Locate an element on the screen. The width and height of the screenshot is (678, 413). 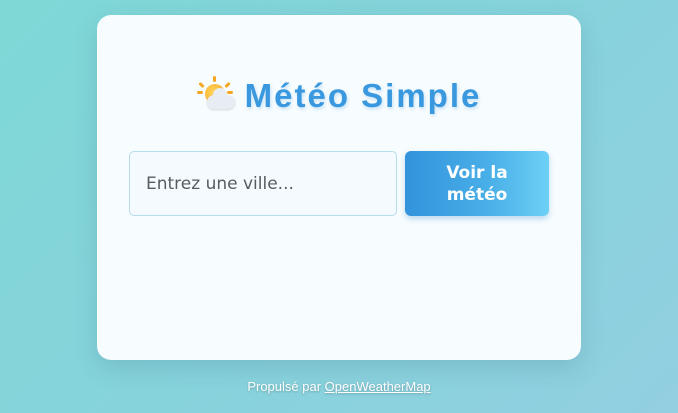
openweathermap-link: OpenWeatherMap is located at coordinates (378, 386).